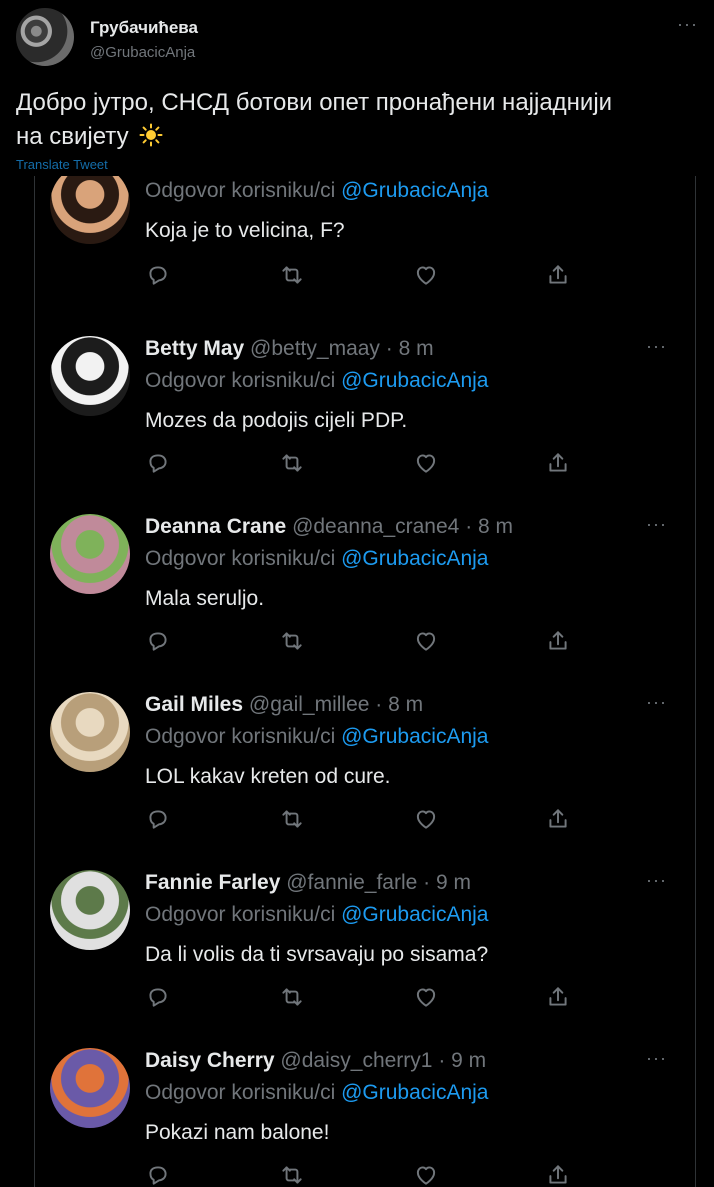 The image size is (714, 1187). What do you see at coordinates (151, 135) in the screenshot?
I see `sun-icon` at bounding box center [151, 135].